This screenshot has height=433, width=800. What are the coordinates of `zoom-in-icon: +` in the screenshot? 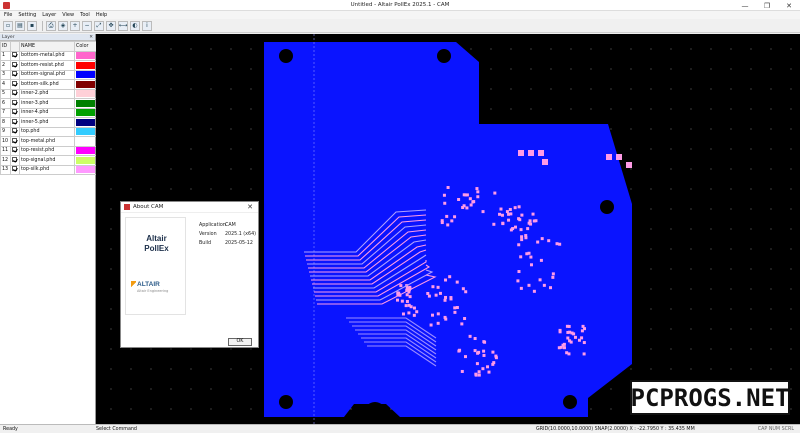 It's located at (75, 25).